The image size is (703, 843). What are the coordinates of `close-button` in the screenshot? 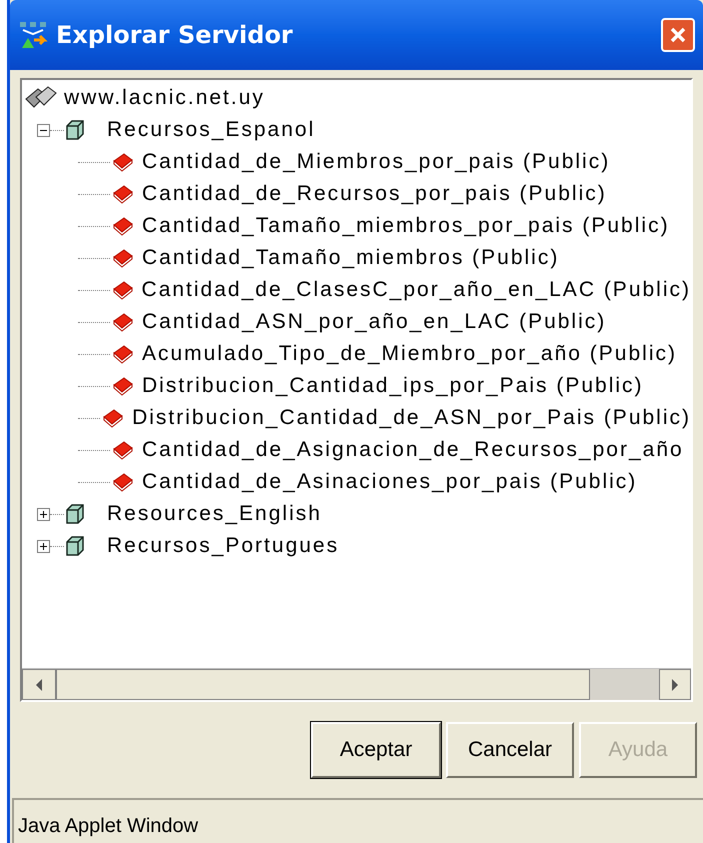 It's located at (678, 35).